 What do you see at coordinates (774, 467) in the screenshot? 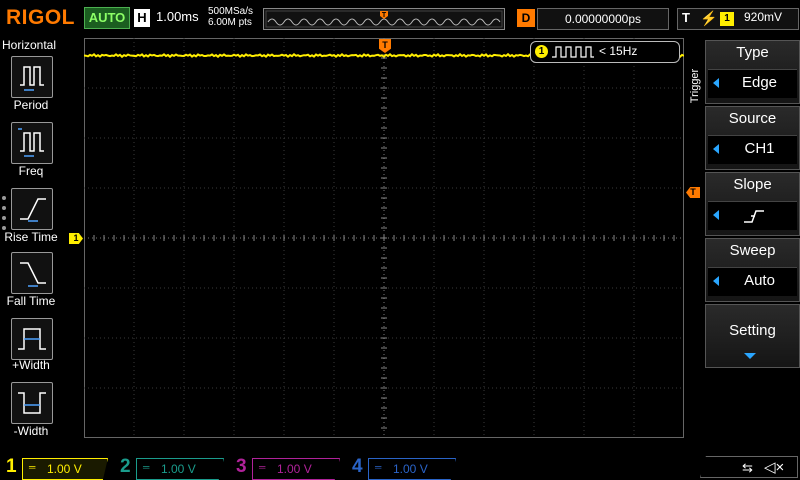
I see `speaker-muted-icon: ◁×` at bounding box center [774, 467].